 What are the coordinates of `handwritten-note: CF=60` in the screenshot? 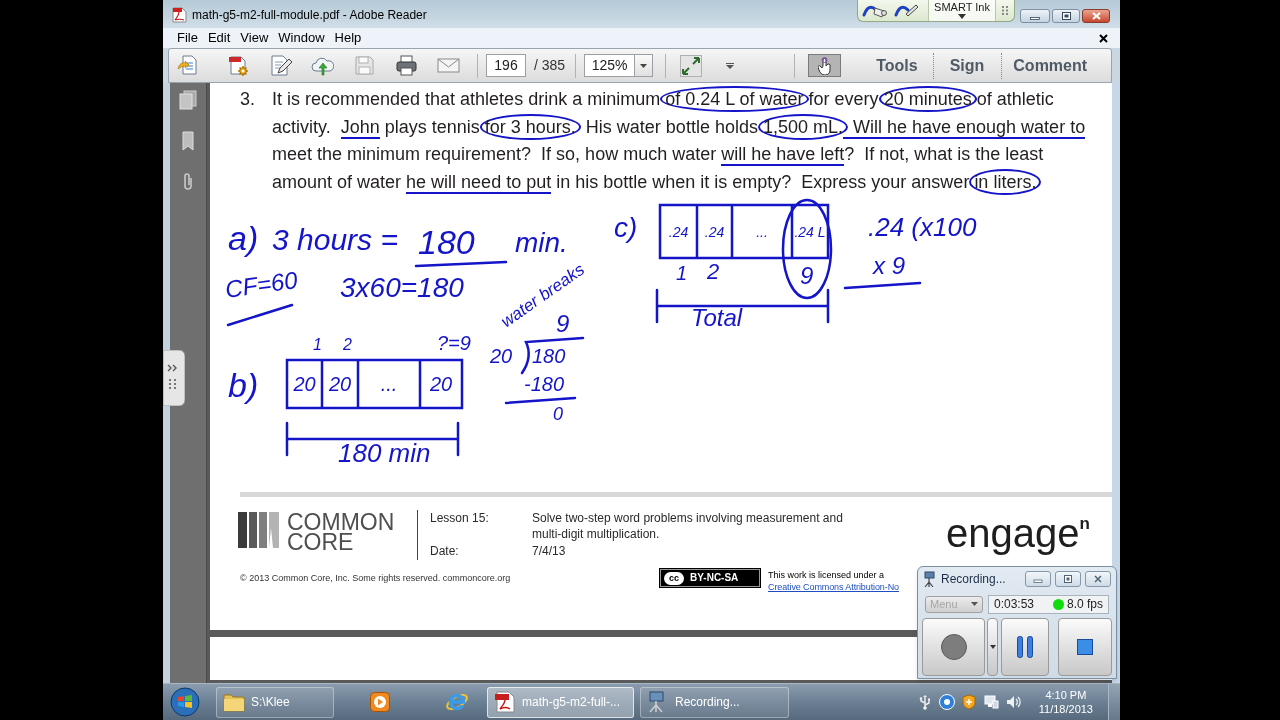 It's located at (261, 285).